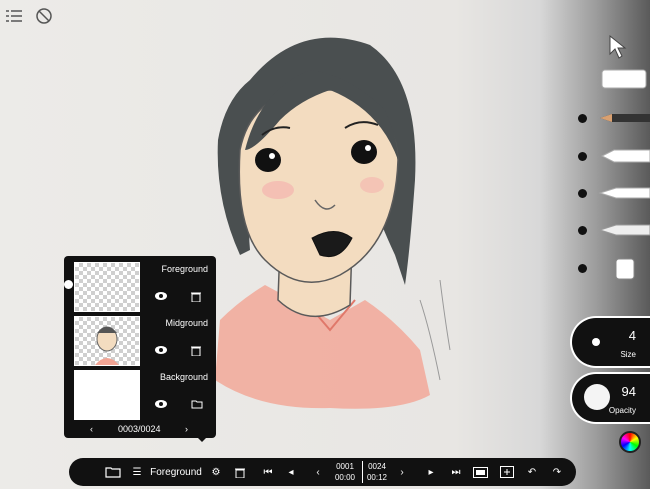  I want to click on ink-pen-icon, so click(624, 230).